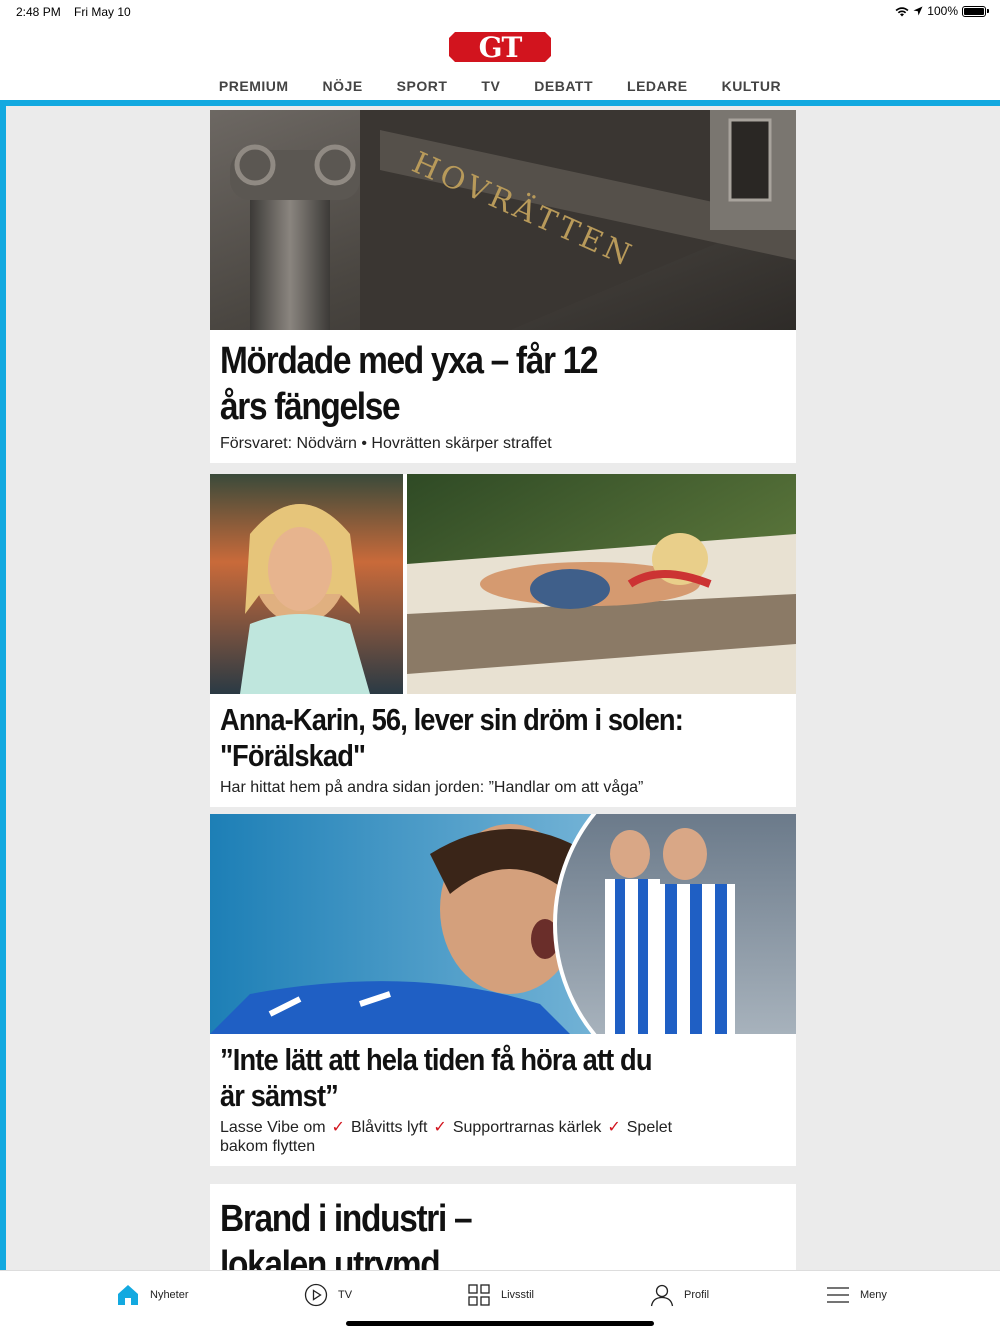  I want to click on battery-percent: 100%, so click(942, 11).